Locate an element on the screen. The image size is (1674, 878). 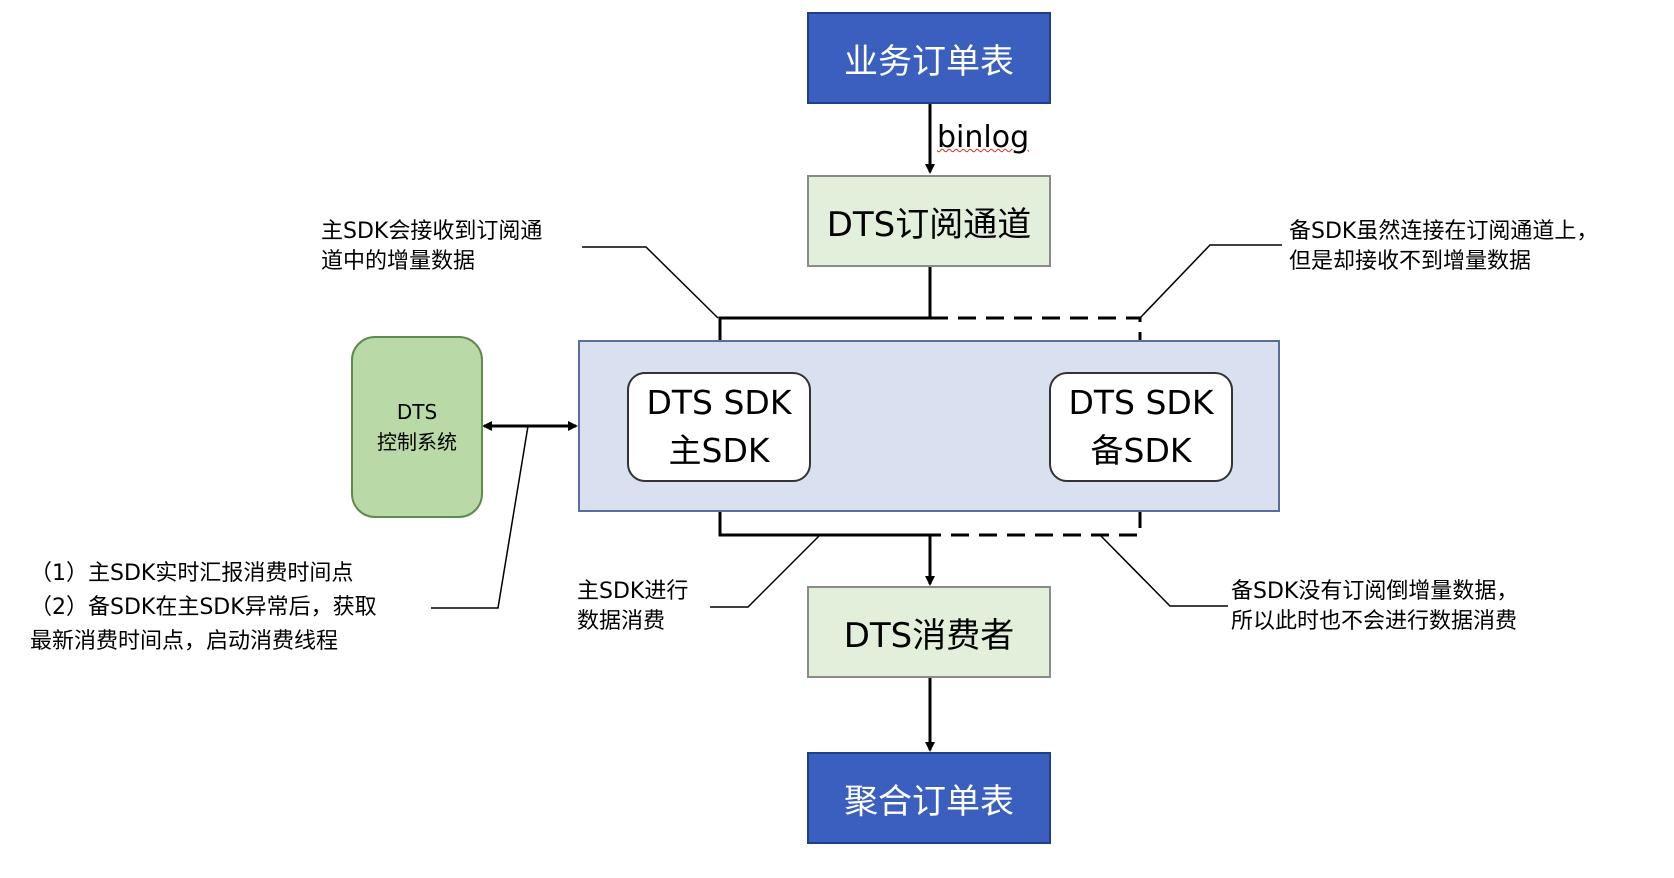
callout-primary-receive is located at coordinates (650, 282).